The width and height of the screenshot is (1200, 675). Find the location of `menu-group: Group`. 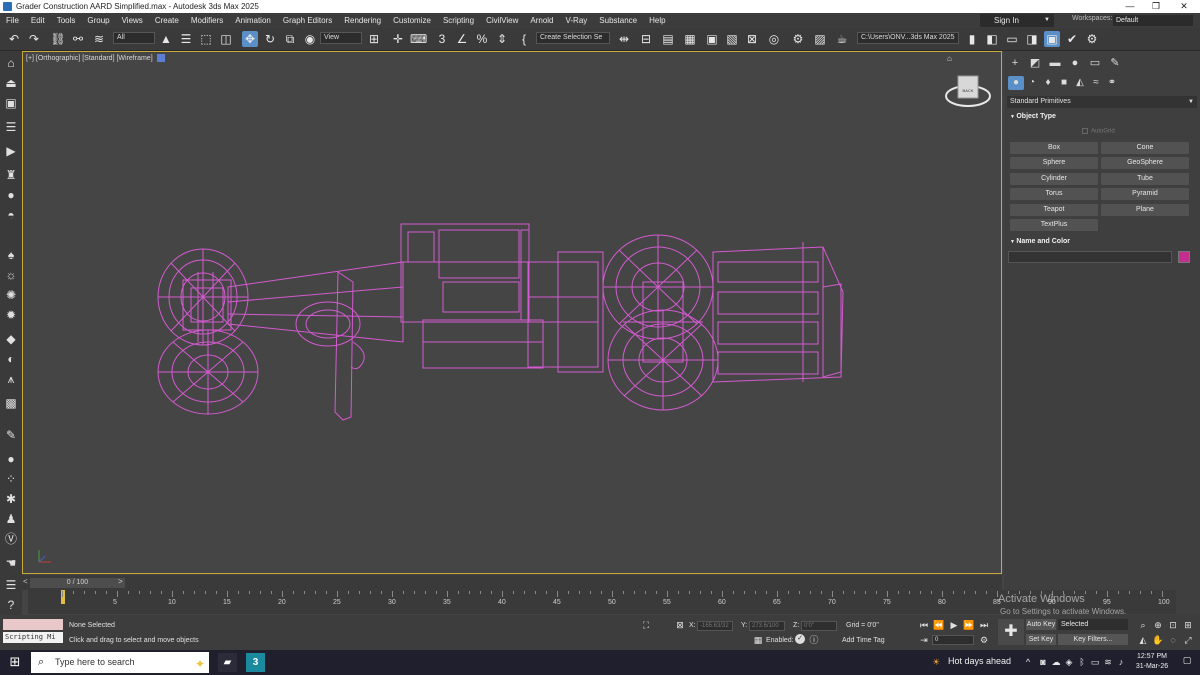

menu-group: Group is located at coordinates (98, 20).